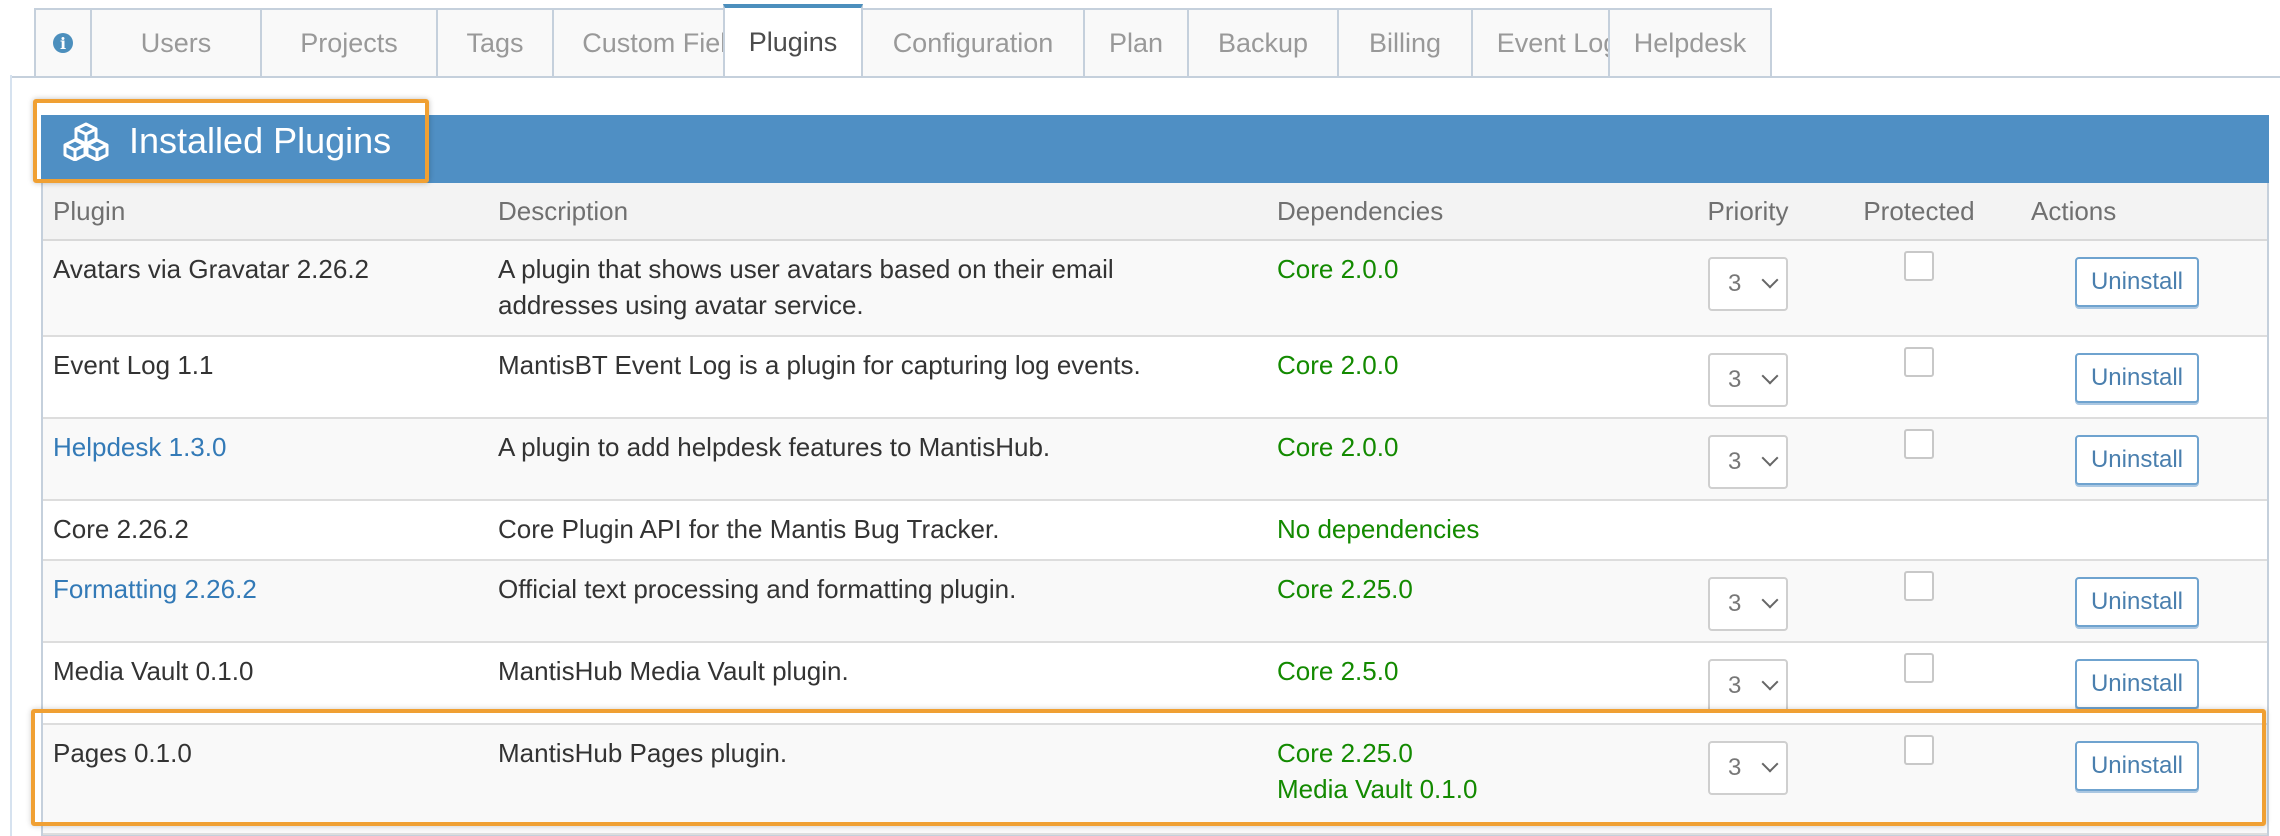 The width and height of the screenshot is (2280, 836). Describe the element at coordinates (1466, 288) in the screenshot. I see `plugin-dependencies: Core 2.0.0` at that location.